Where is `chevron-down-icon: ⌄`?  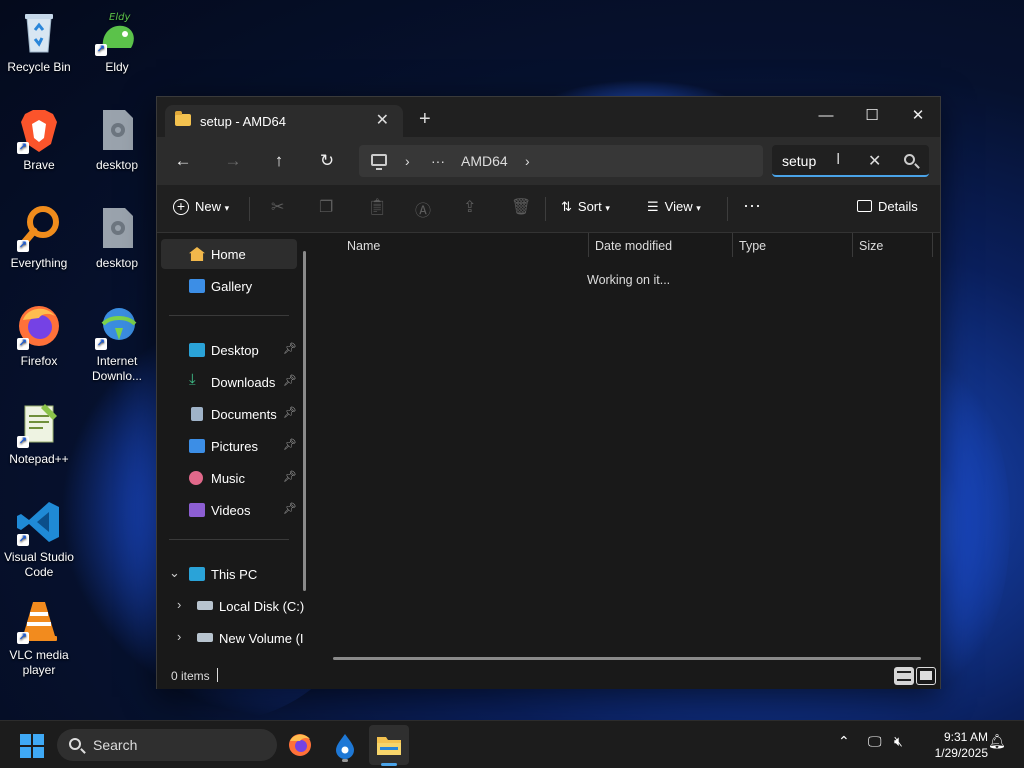 chevron-down-icon: ⌄ is located at coordinates (174, 573).